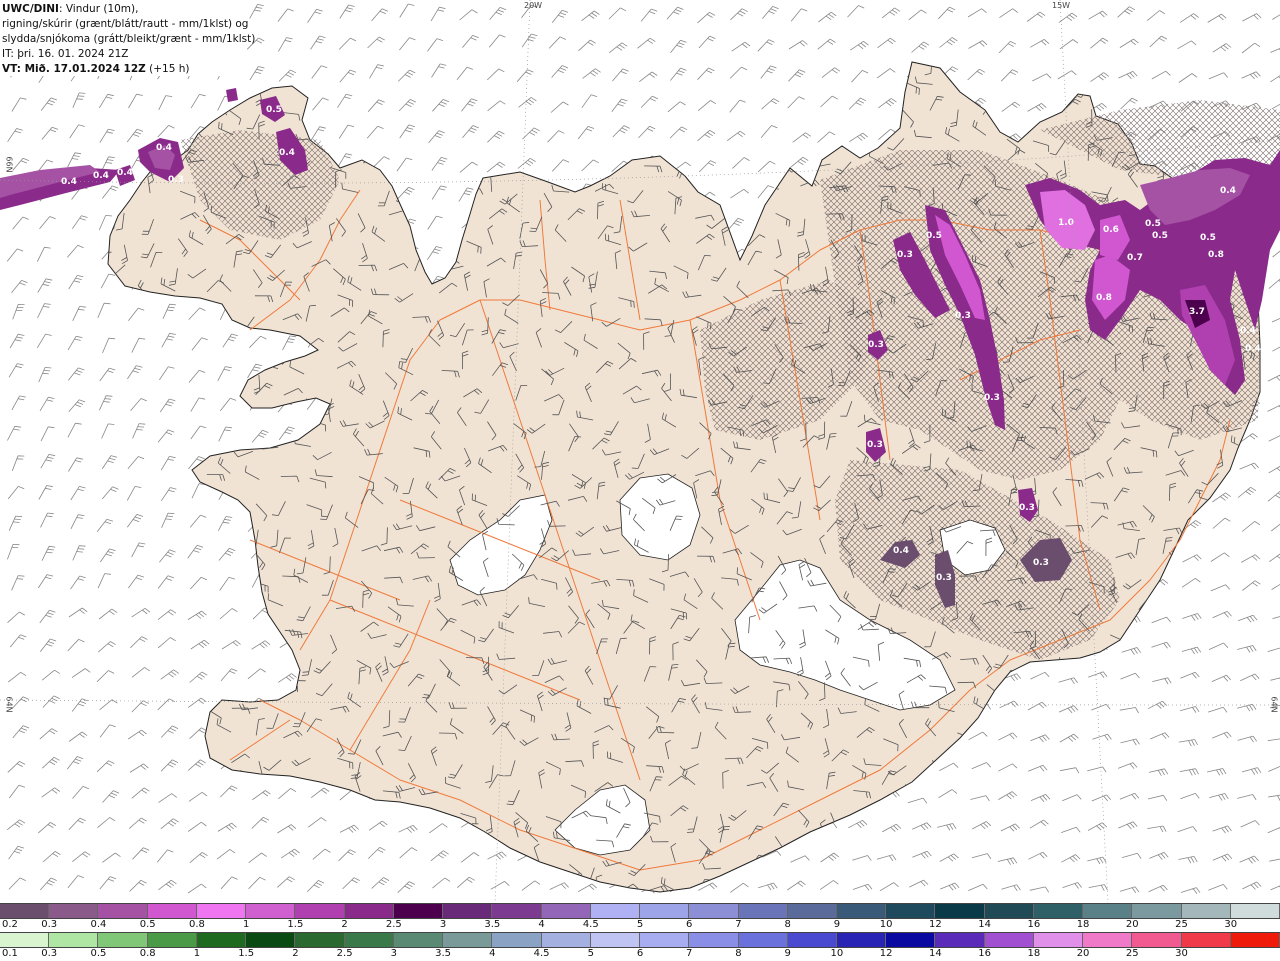 The image size is (1280, 961). What do you see at coordinates (1230, 924) in the screenshot?
I see `legend-label: 30` at bounding box center [1230, 924].